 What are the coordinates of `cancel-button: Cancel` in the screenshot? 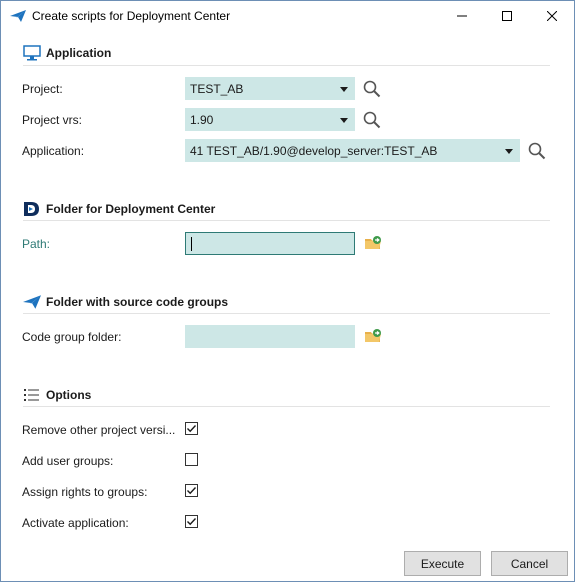 It's located at (529, 563).